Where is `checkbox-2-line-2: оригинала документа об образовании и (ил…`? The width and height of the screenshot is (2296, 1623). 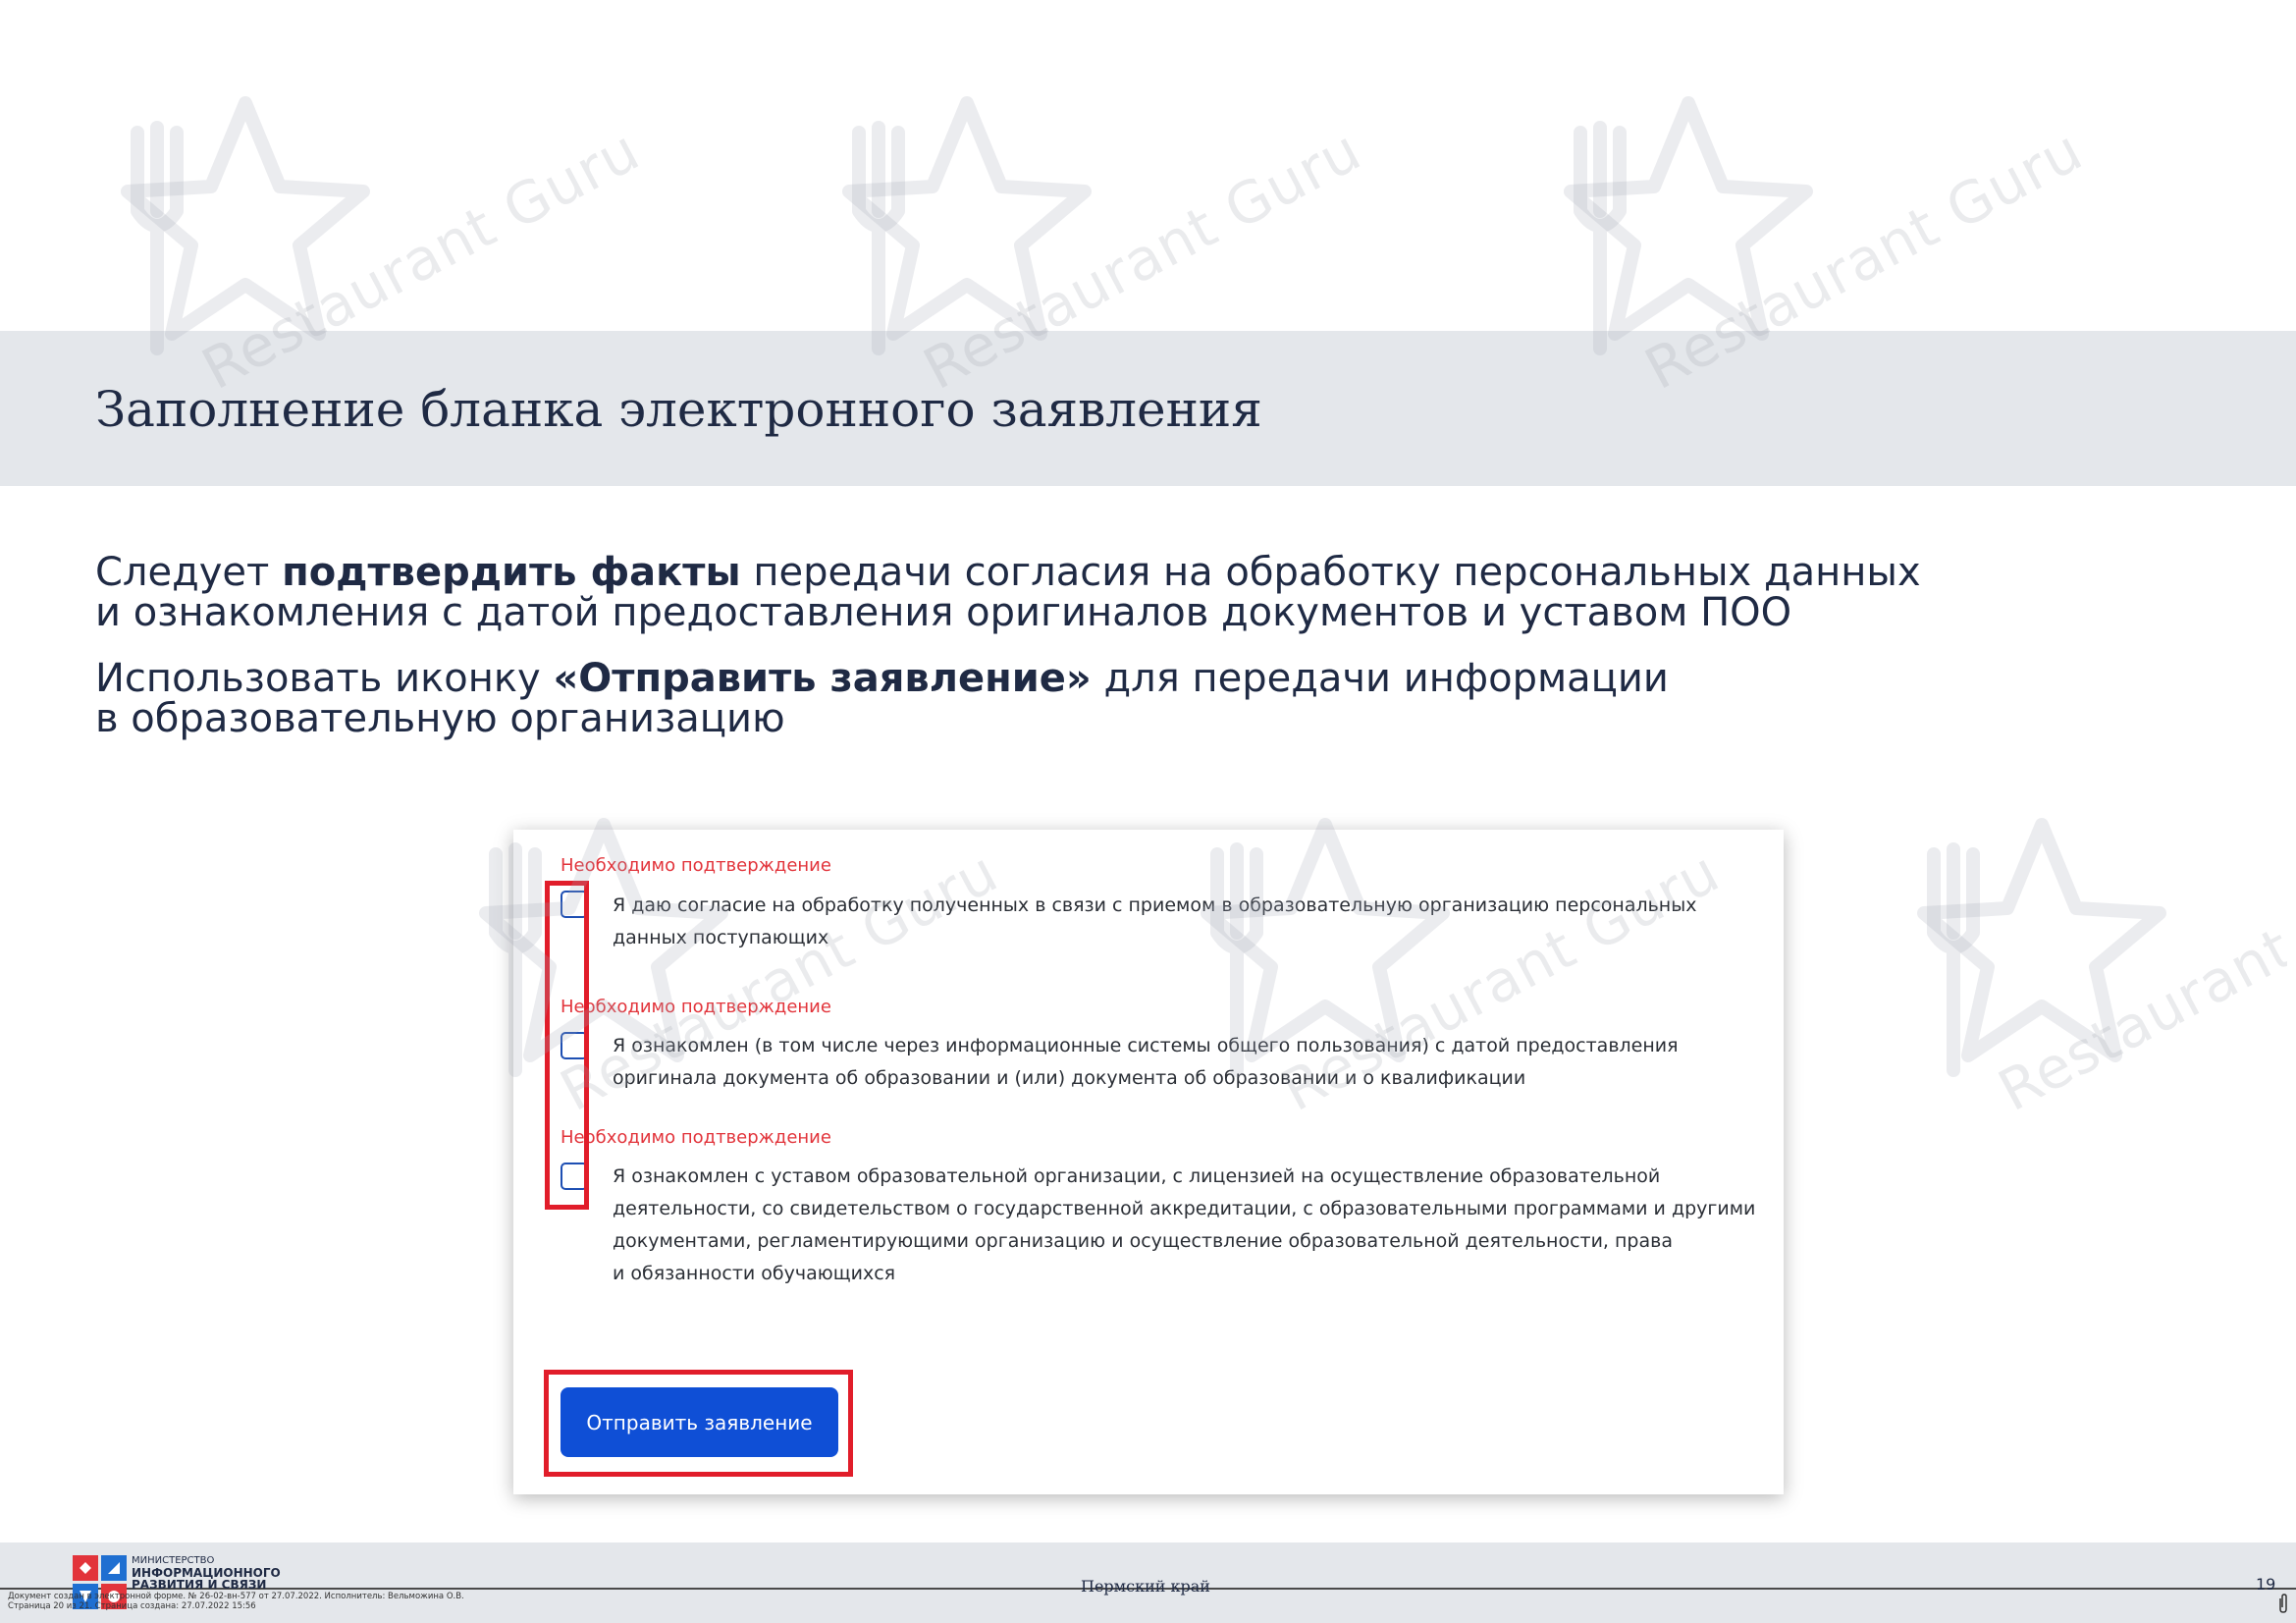
checkbox-2-line-2: оригинала документа об образовании и (ил… is located at coordinates (1070, 1078).